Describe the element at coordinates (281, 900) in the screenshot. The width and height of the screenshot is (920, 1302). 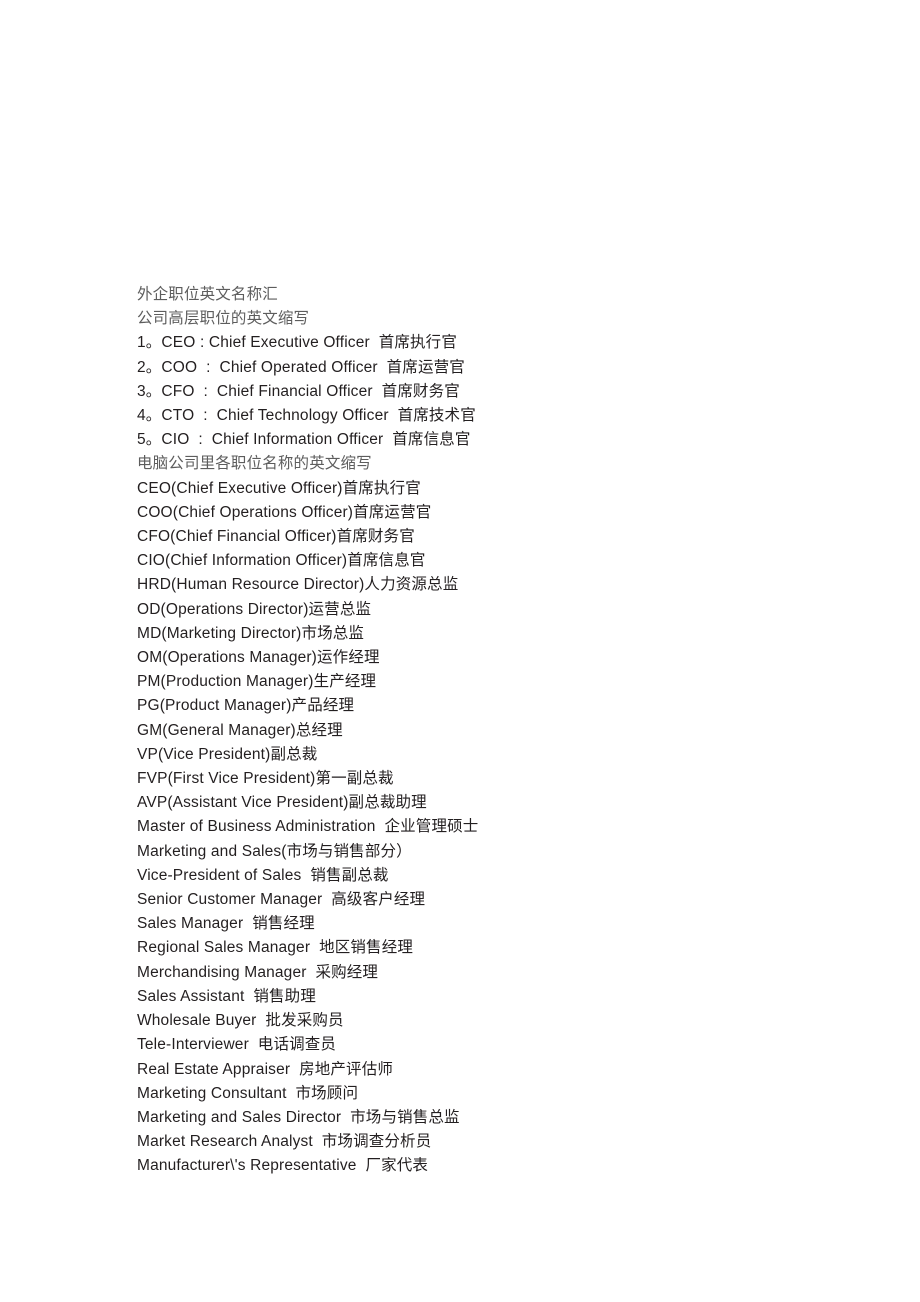
I see `document-line: Senior Customer Manager 高级客户经理` at that location.